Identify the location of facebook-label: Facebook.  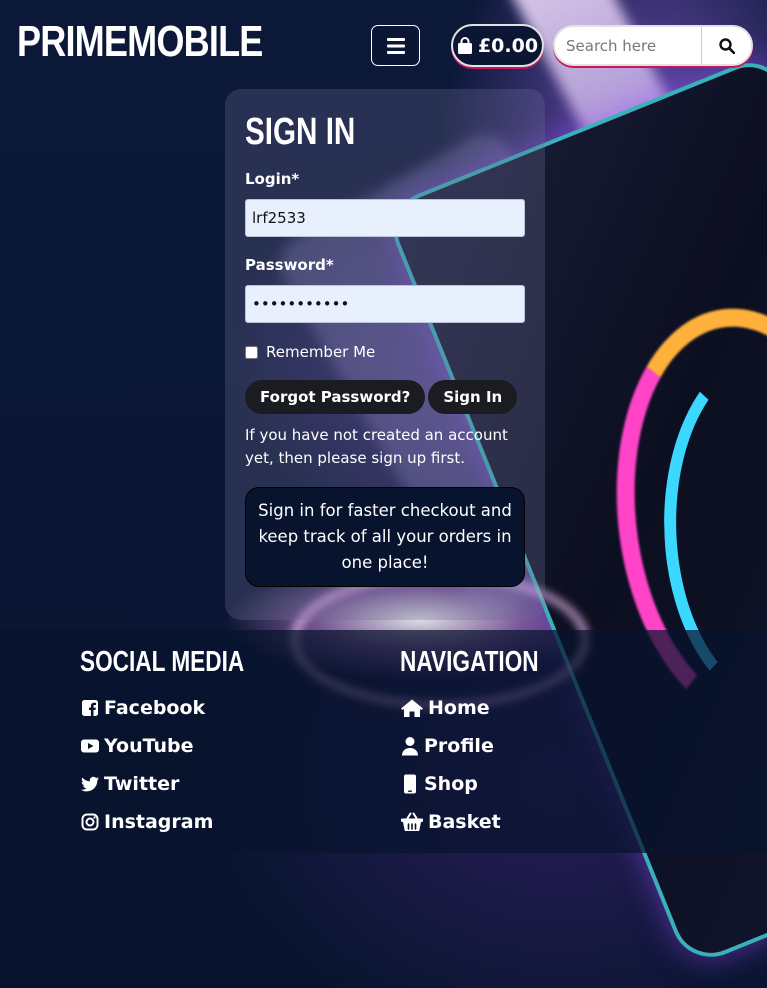
(155, 708).